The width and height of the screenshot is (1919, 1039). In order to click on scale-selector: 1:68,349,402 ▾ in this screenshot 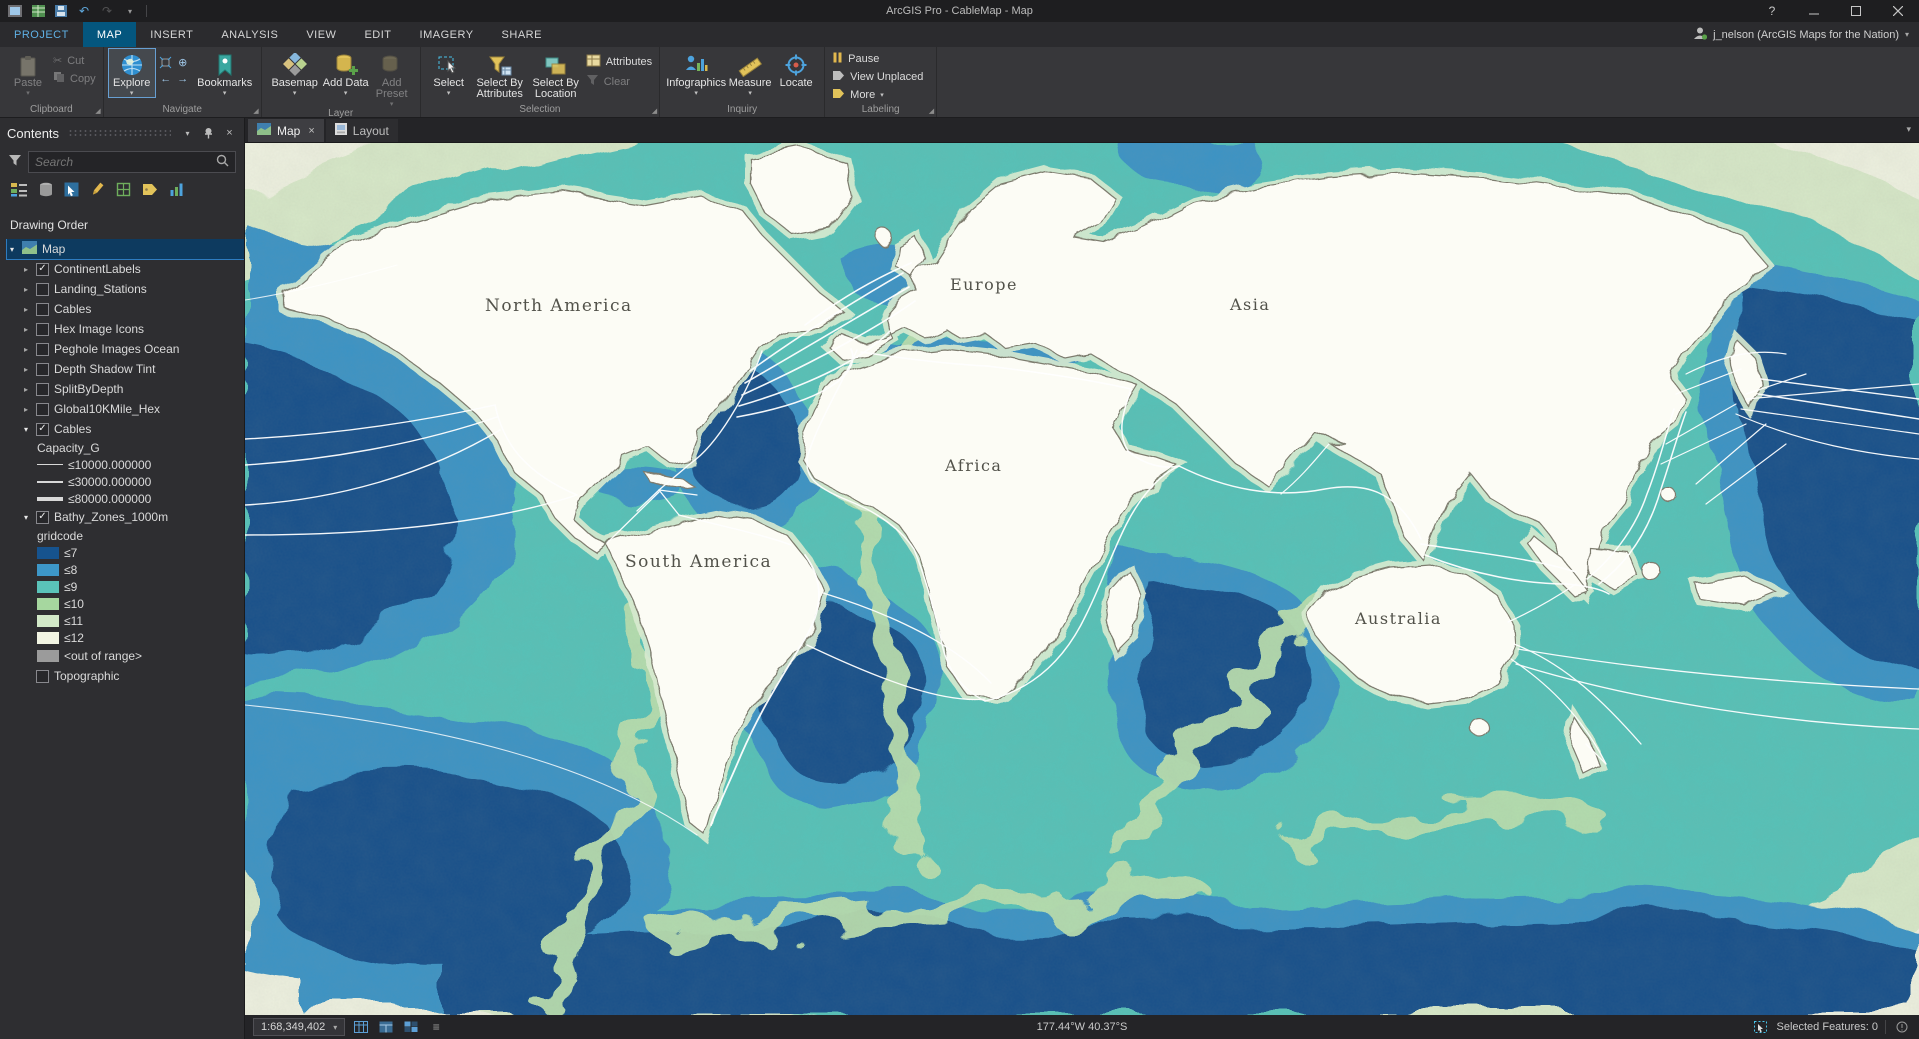, I will do `click(299, 1027)`.